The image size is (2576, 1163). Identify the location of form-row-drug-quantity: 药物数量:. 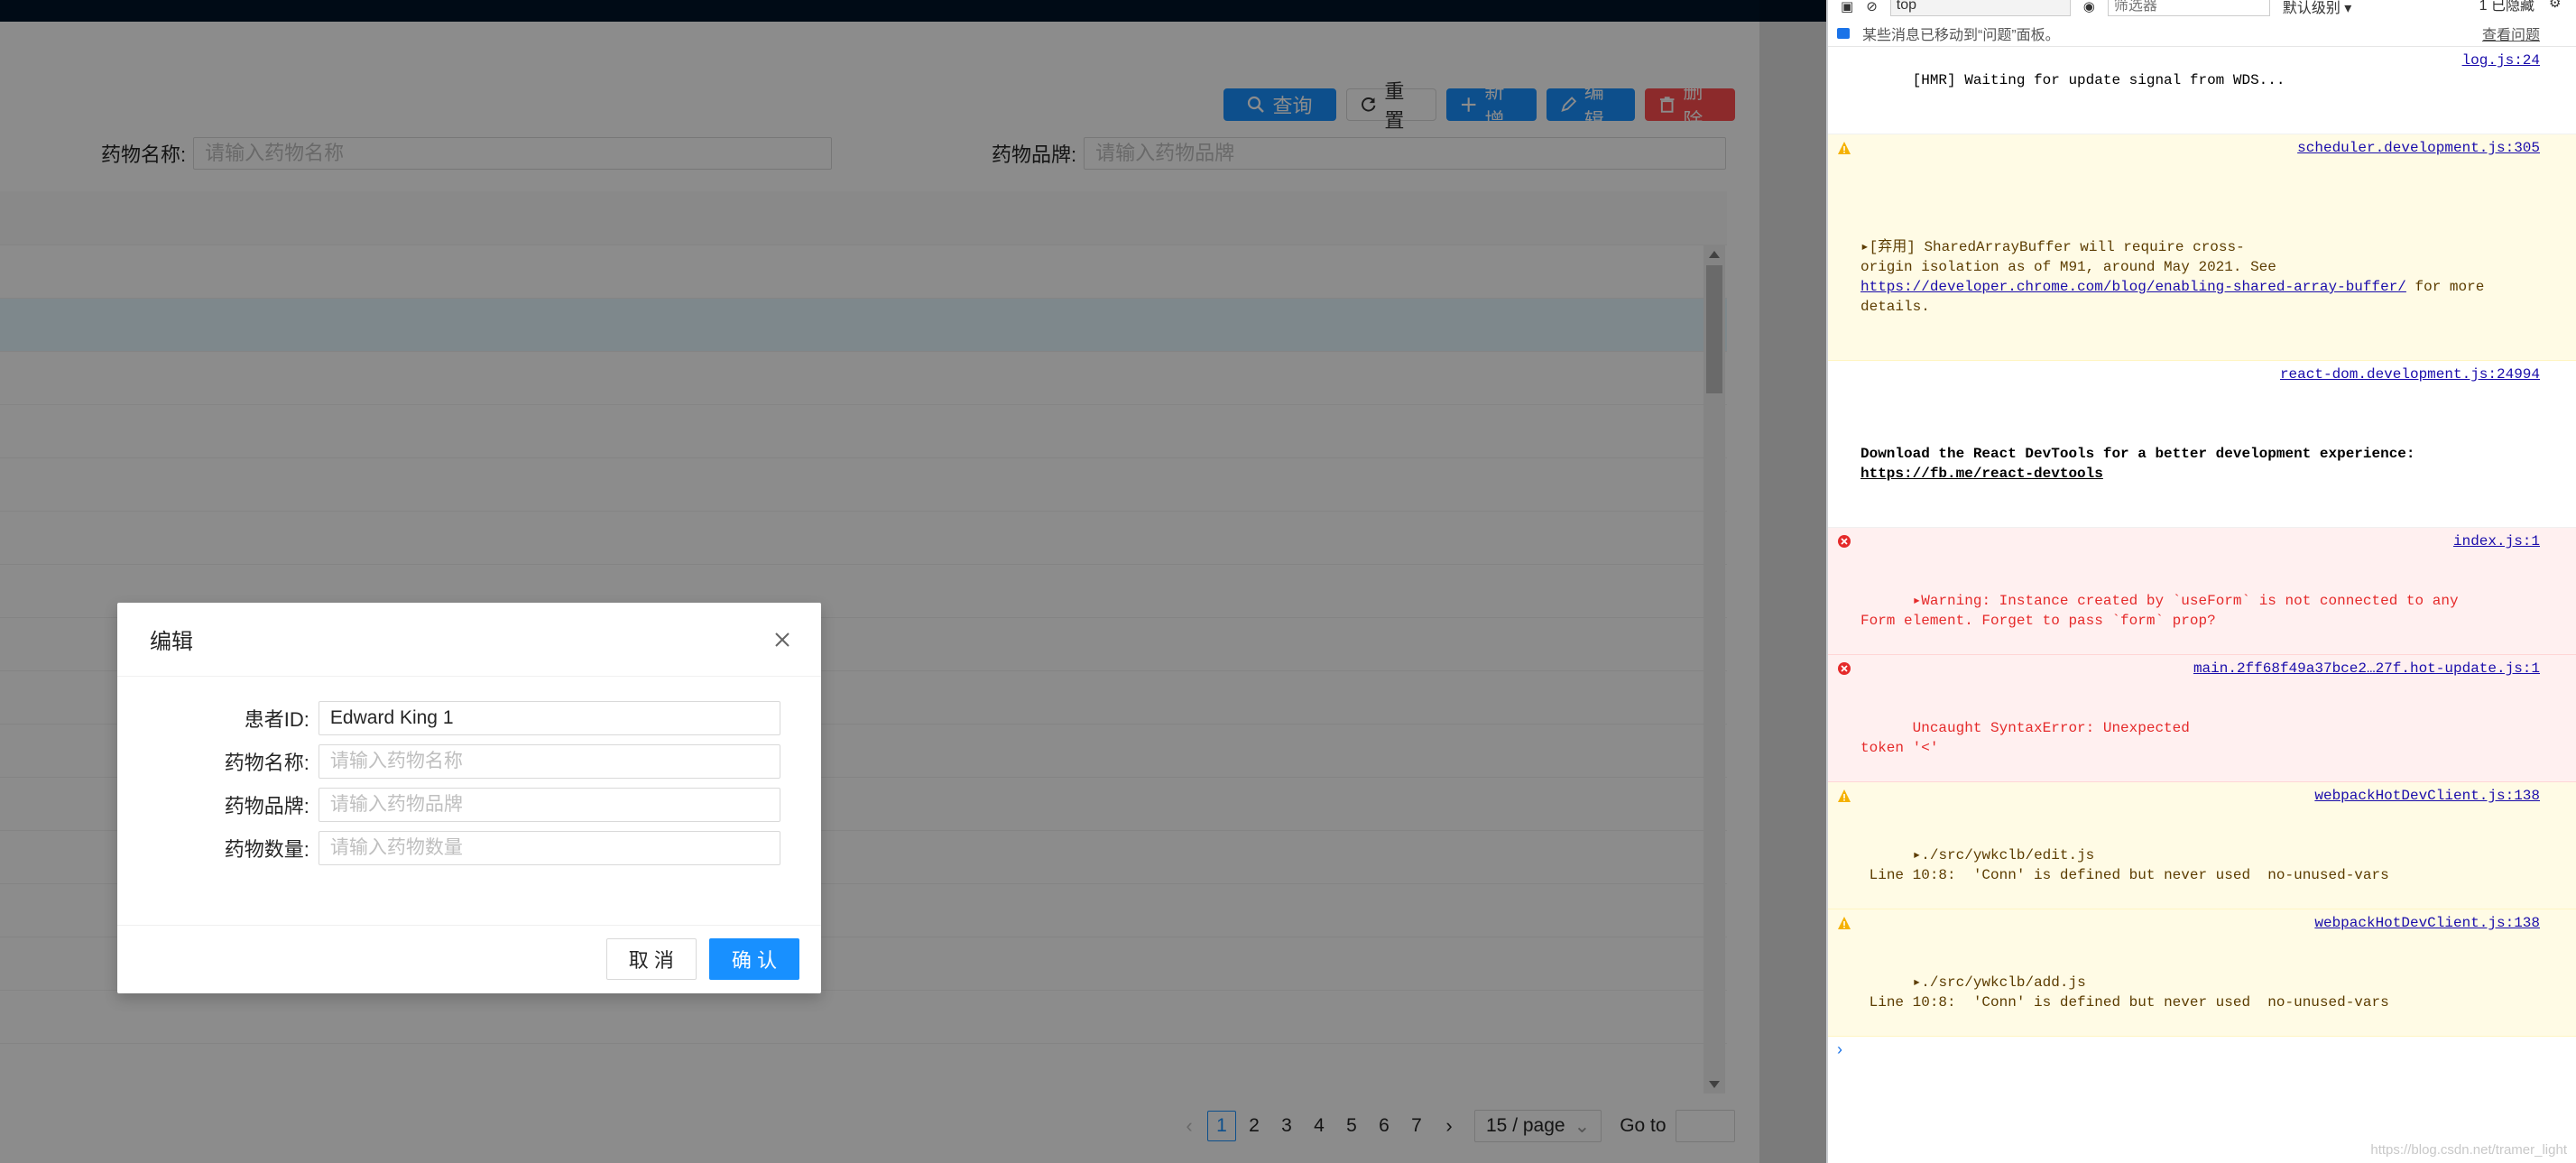
(469, 848).